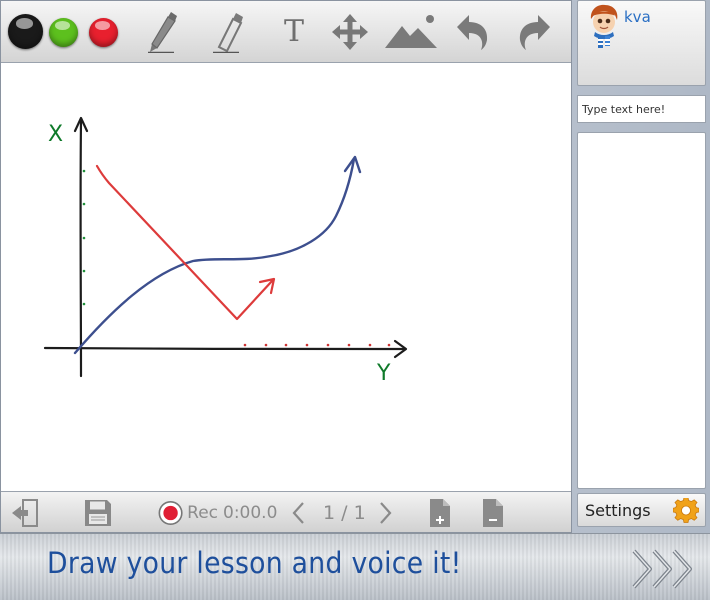 Image resolution: width=710 pixels, height=600 pixels. I want to click on promo-banner: Draw your lesson and voice it!, so click(355, 566).